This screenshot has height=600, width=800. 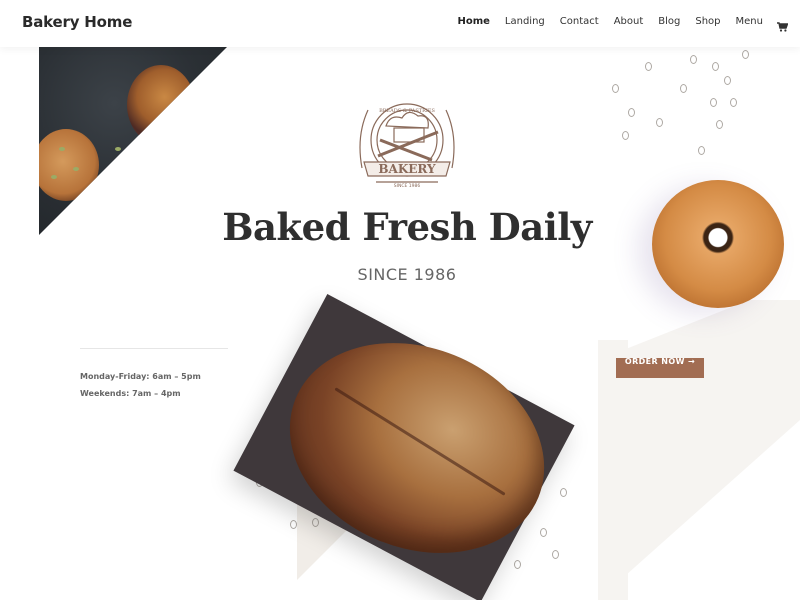 I want to click on background-cream-strip, so click(x=613, y=470).